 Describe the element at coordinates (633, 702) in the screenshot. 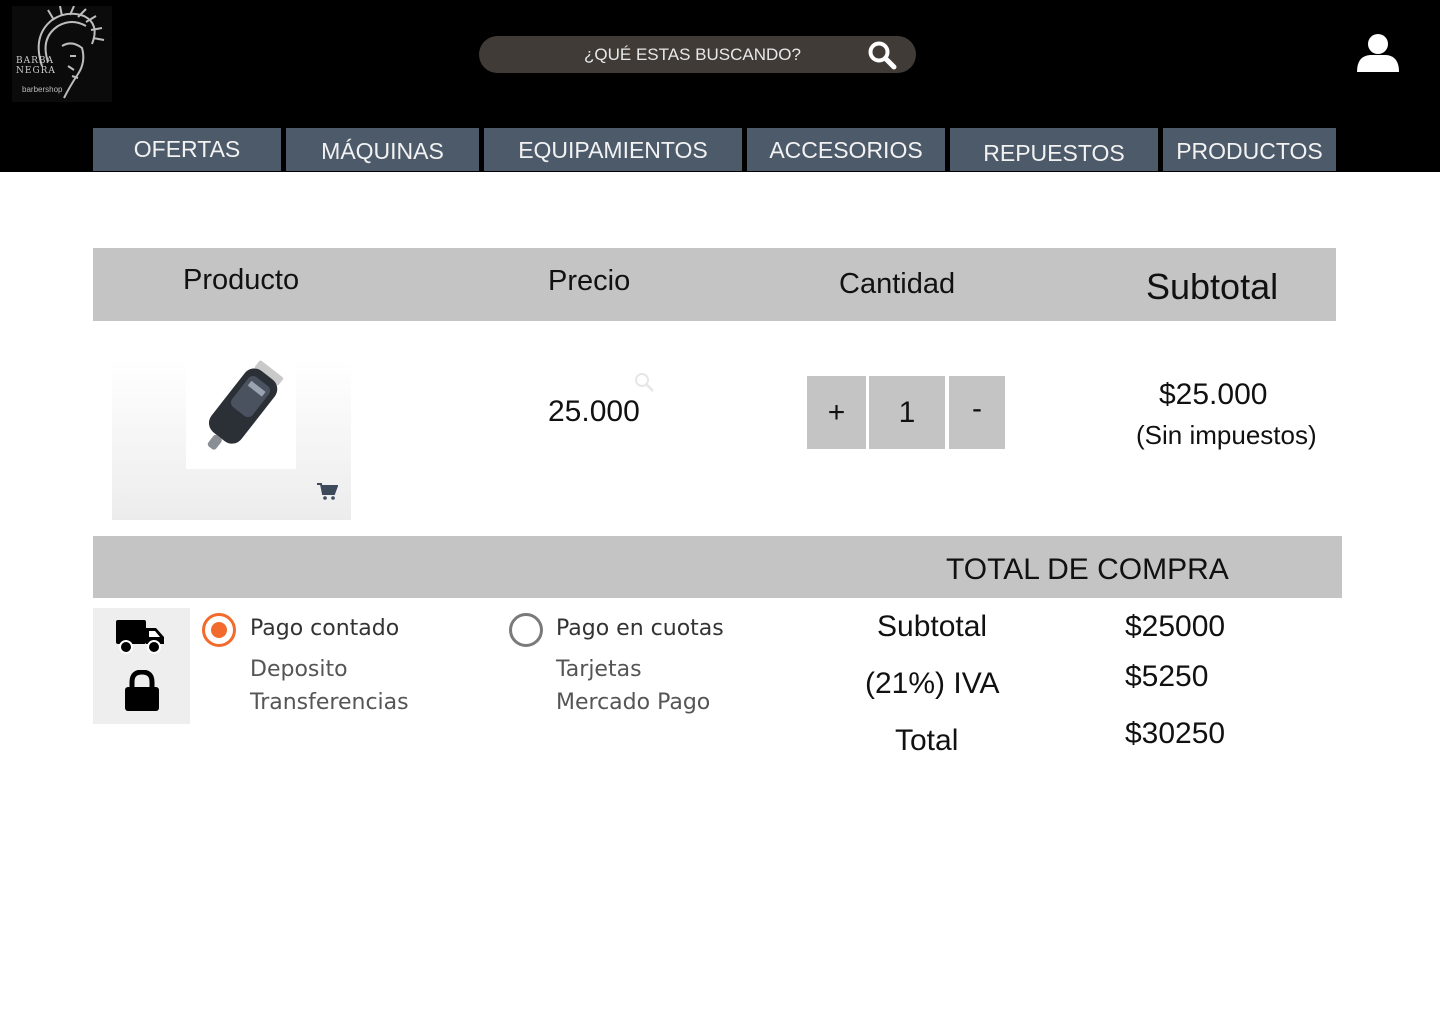

I see `payment-method-mercado-pago: Mercado Pago` at that location.